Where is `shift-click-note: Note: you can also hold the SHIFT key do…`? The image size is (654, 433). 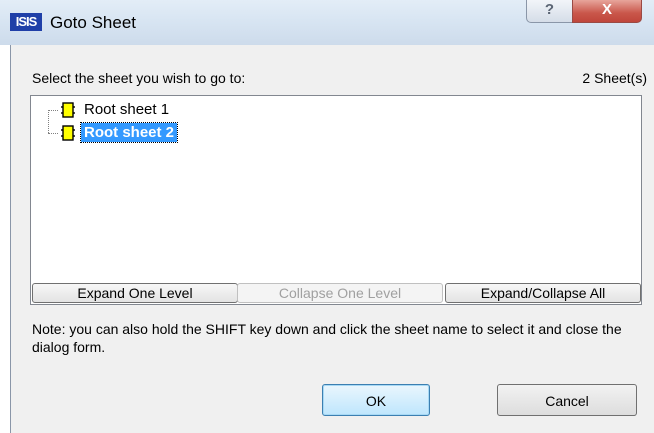 shift-click-note: Note: you can also hold the SHIFT key do… is located at coordinates (327, 338).